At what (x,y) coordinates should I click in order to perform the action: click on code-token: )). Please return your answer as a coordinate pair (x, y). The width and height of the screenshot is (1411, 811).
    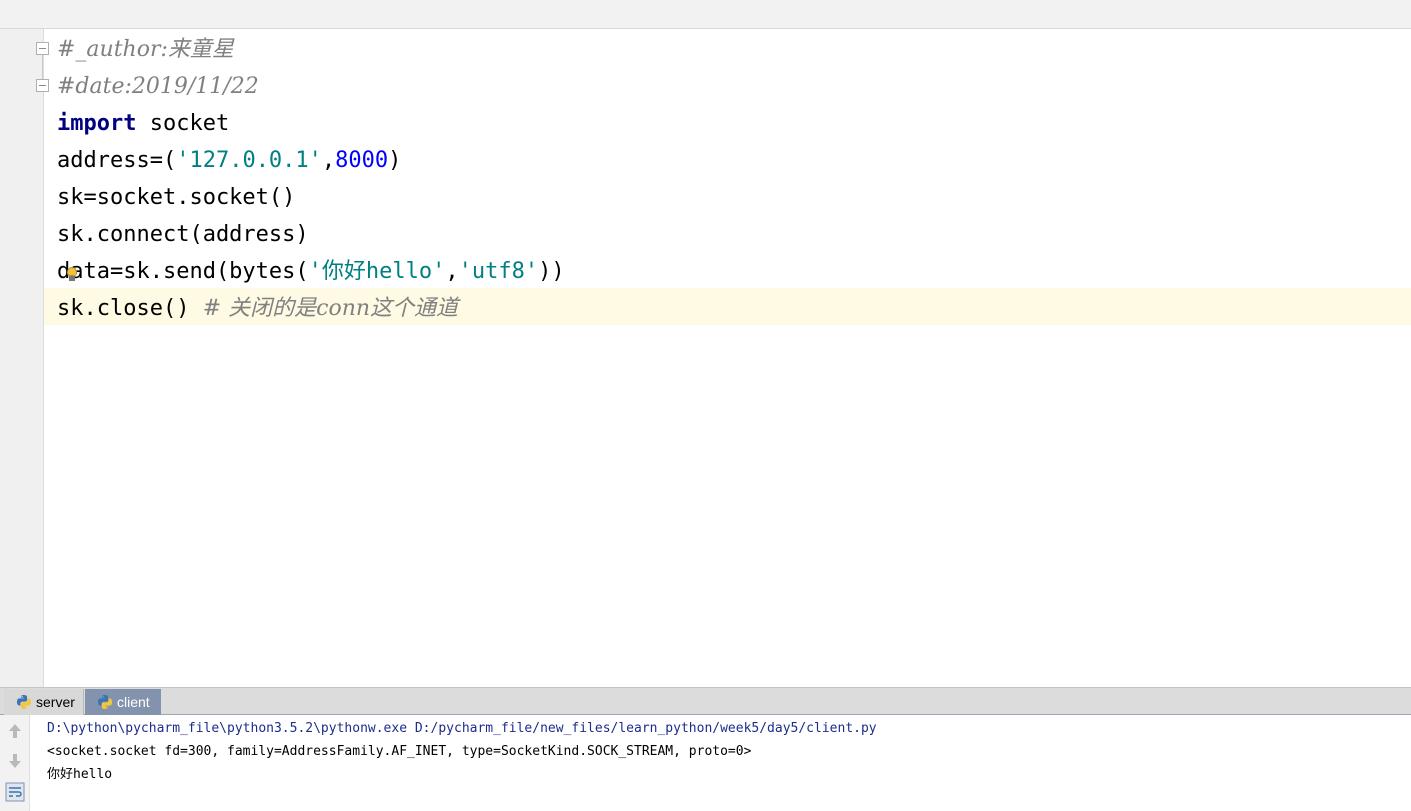
    Looking at the image, I should click on (551, 271).